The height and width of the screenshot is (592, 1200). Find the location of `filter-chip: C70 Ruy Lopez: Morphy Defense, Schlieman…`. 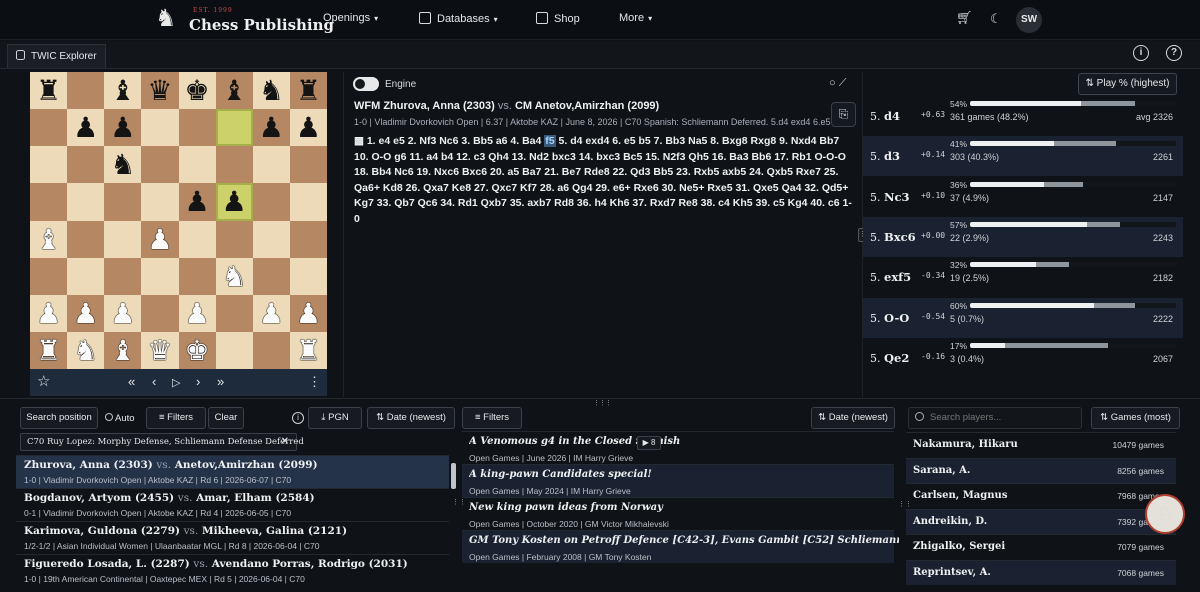

filter-chip: C70 Ruy Lopez: Morphy Defense, Schlieman… is located at coordinates (162, 442).